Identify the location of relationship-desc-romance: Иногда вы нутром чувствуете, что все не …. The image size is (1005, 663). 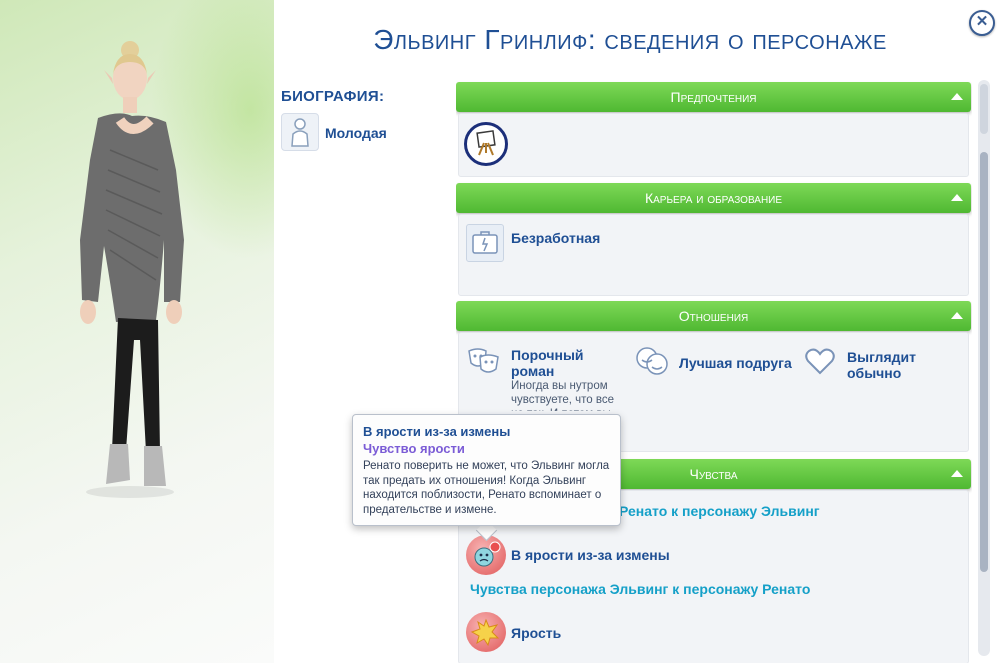
(563, 395).